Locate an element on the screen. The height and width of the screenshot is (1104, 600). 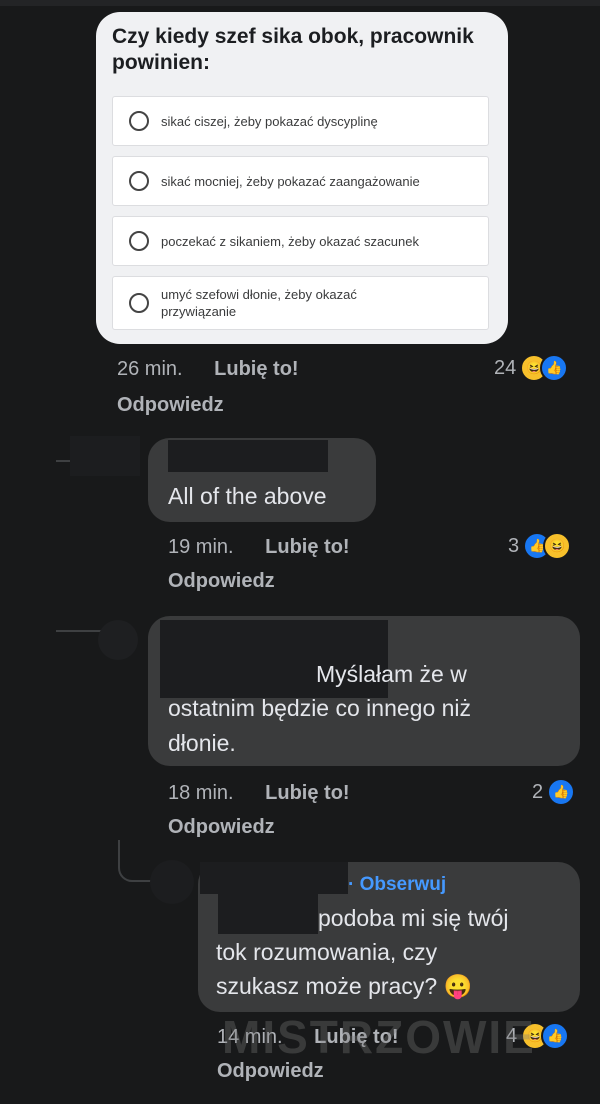
comment-text: All of the above is located at coordinates (247, 496).